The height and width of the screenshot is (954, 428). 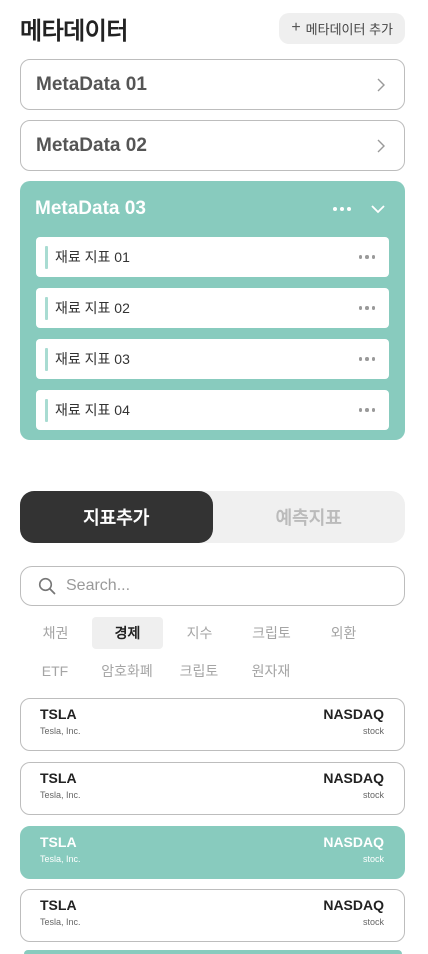 What do you see at coordinates (212, 852) in the screenshot?
I see `stock-item-selected: TSLA NASDAQ Tesla, Inc. stock` at bounding box center [212, 852].